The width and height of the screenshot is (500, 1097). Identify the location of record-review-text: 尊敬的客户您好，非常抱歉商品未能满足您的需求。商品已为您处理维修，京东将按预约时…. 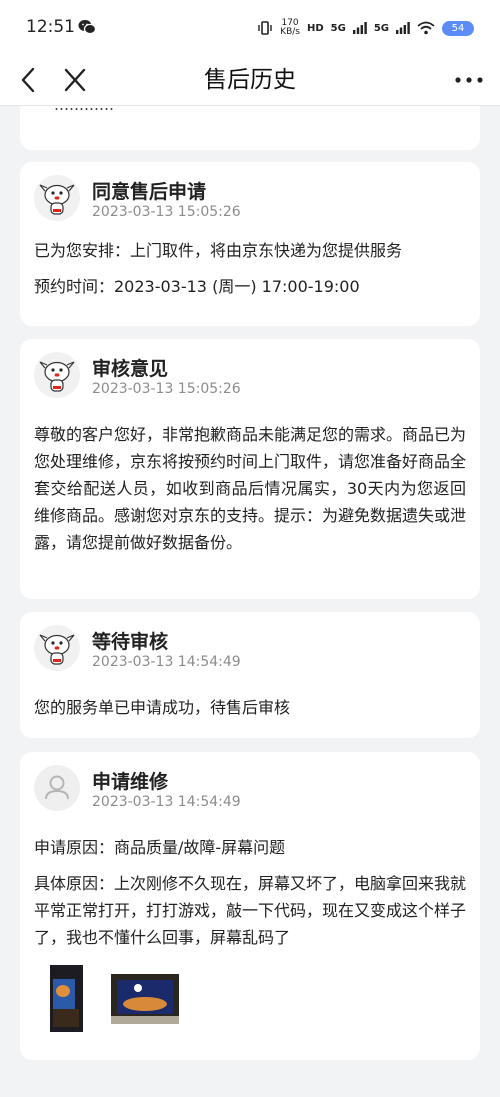
(250, 488).